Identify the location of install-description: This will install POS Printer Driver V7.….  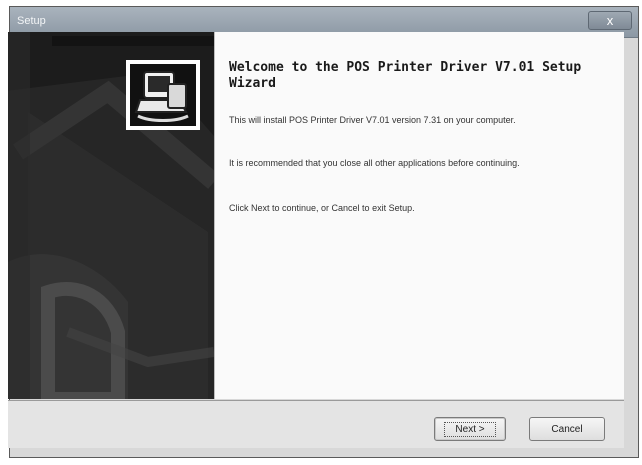
(372, 120).